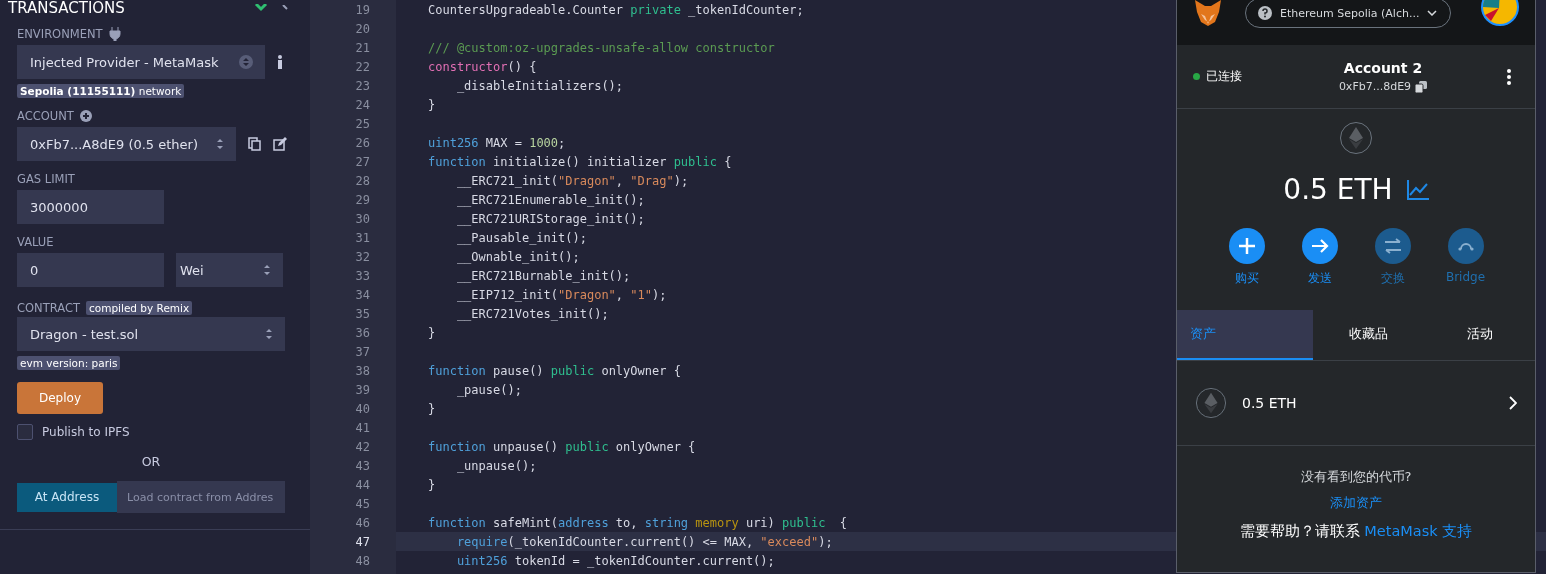  I want to click on account-name: Account 2, so click(1383, 68).